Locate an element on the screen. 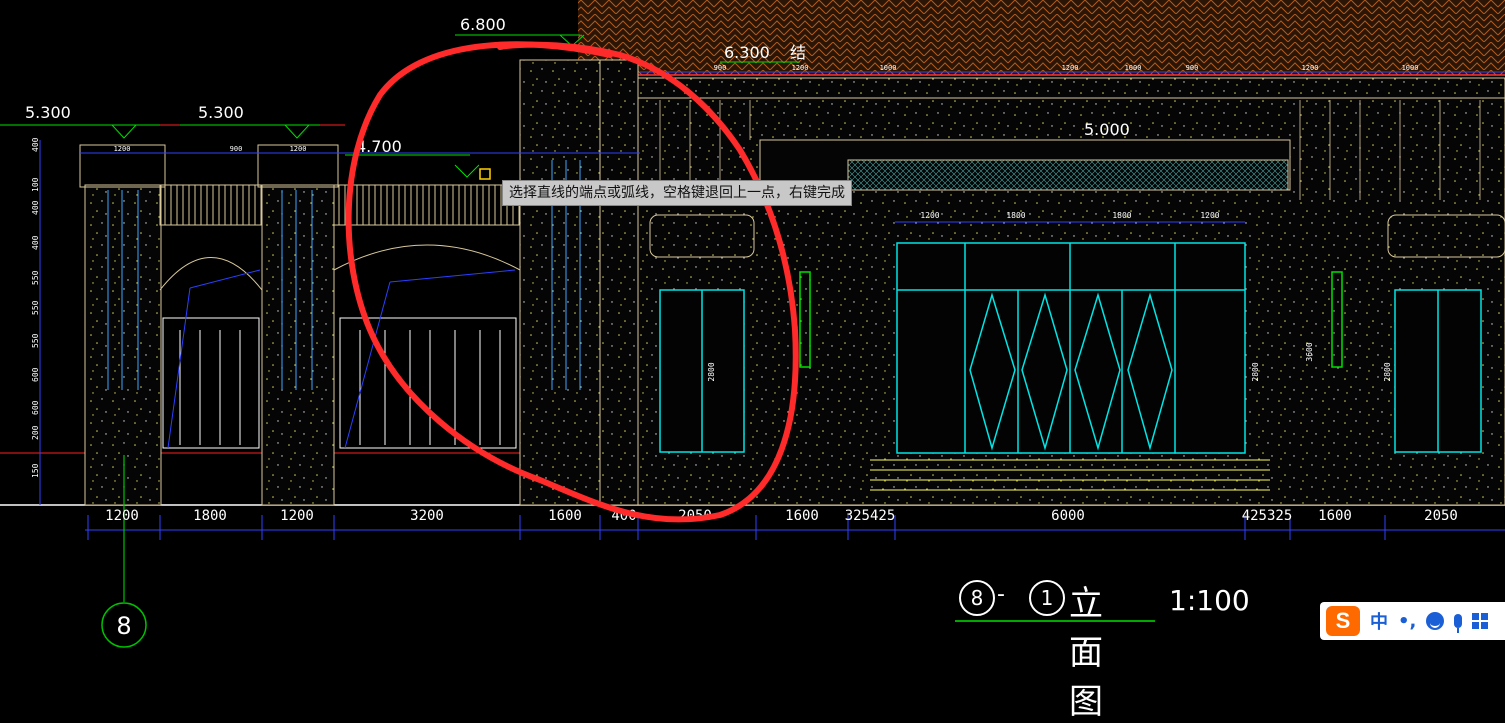 Image resolution: width=1505 pixels, height=723 pixels. dim-text: 100 is located at coordinates (35, 184).